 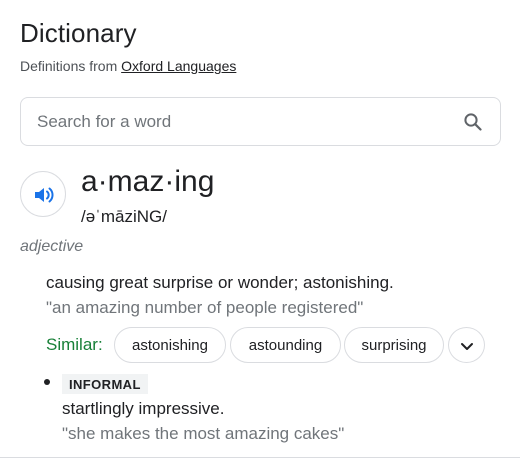 I want to click on source-line: Definitions from Oxford Languages, so click(x=128, y=66).